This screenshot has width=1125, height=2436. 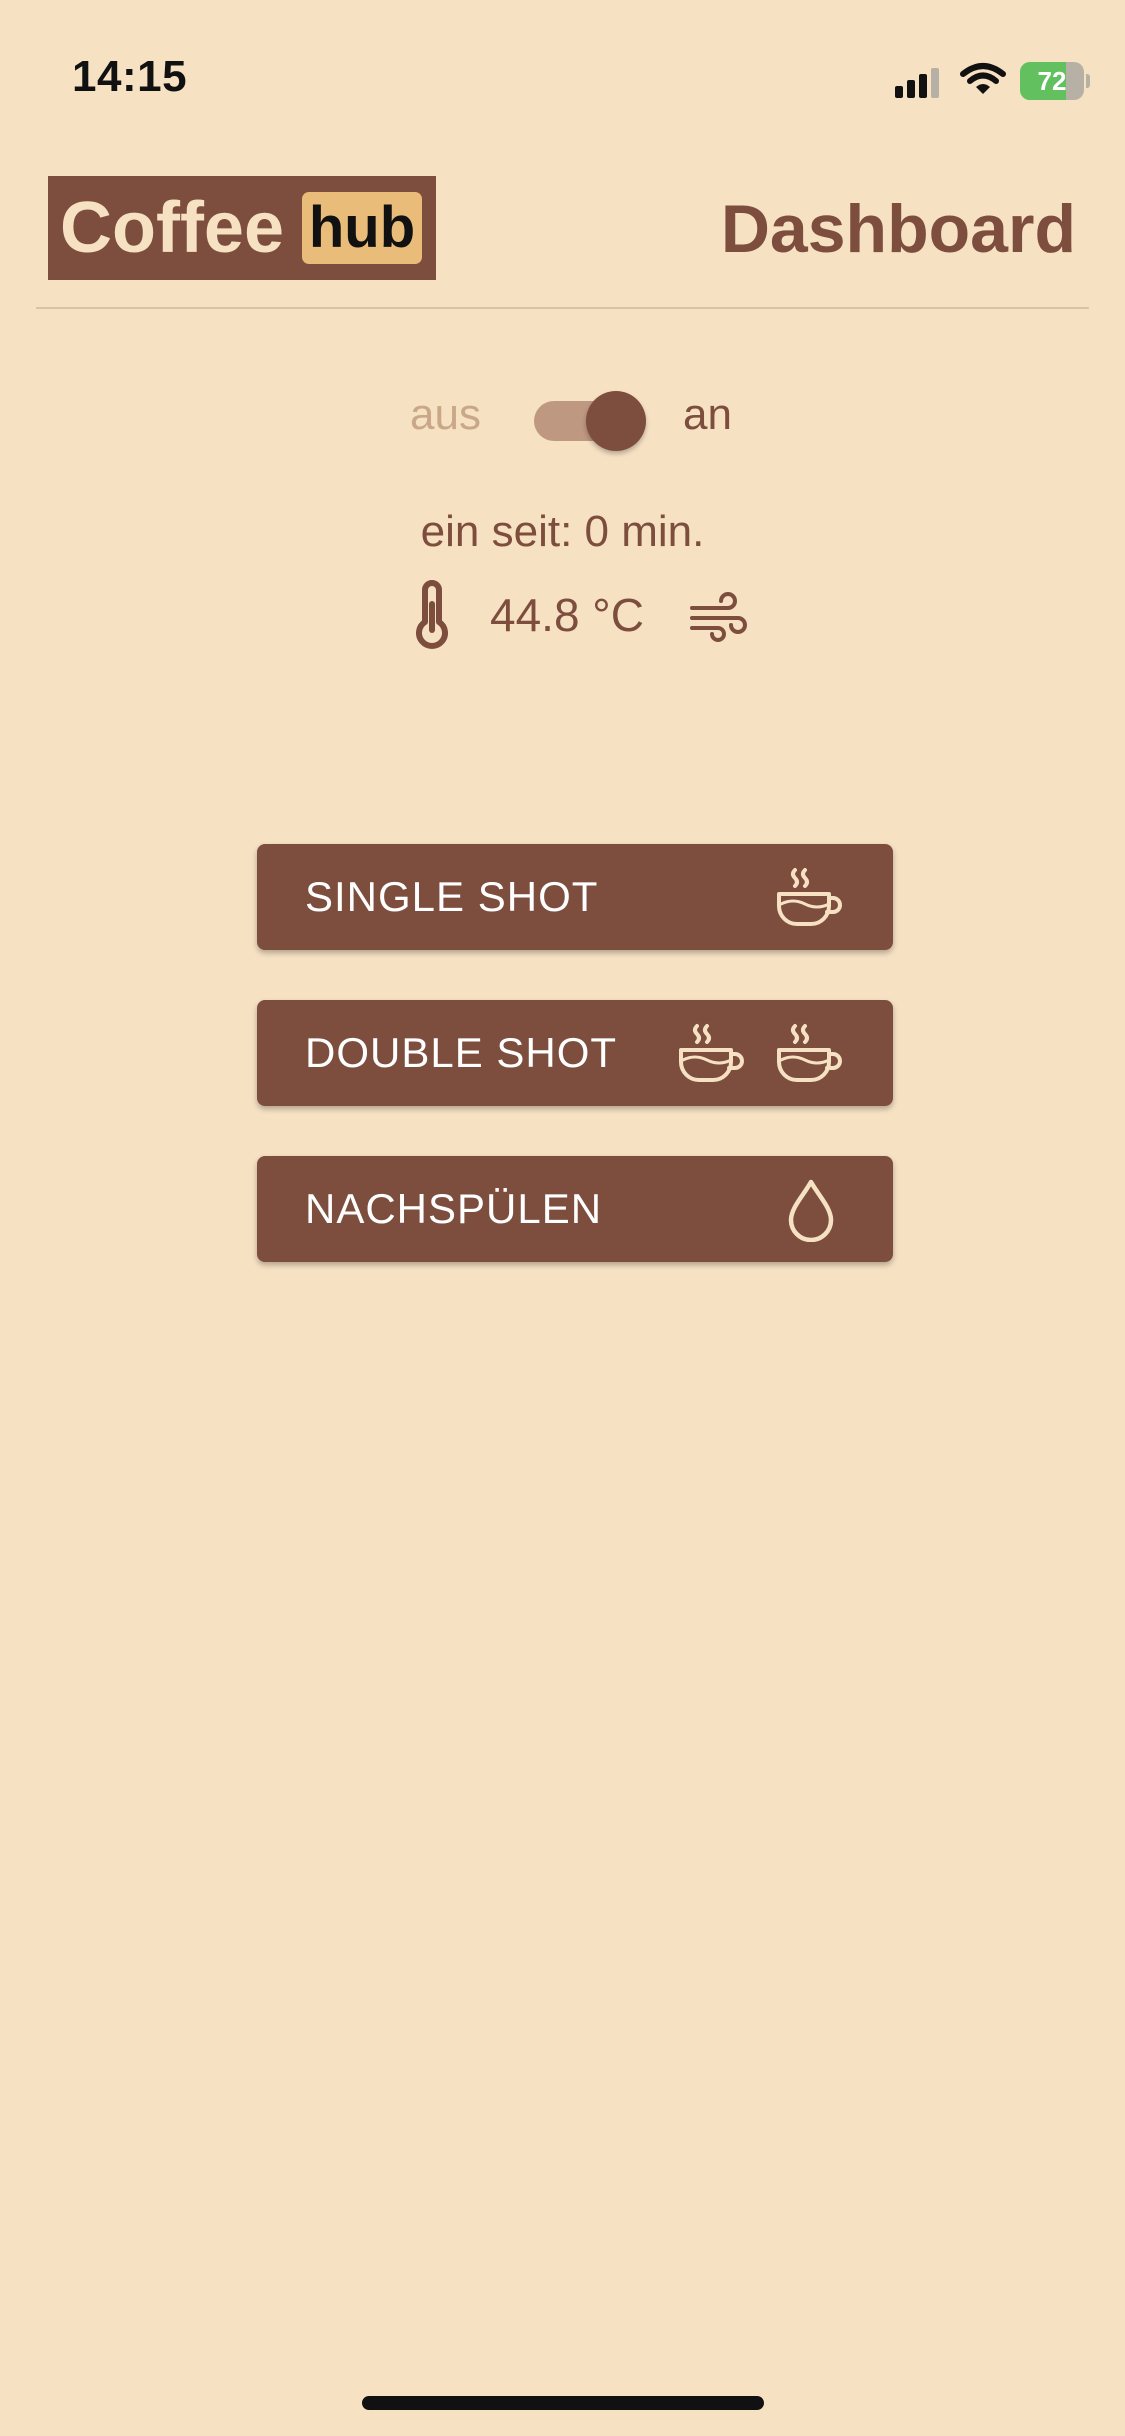 I want to click on power-on-label: an, so click(x=707, y=414).